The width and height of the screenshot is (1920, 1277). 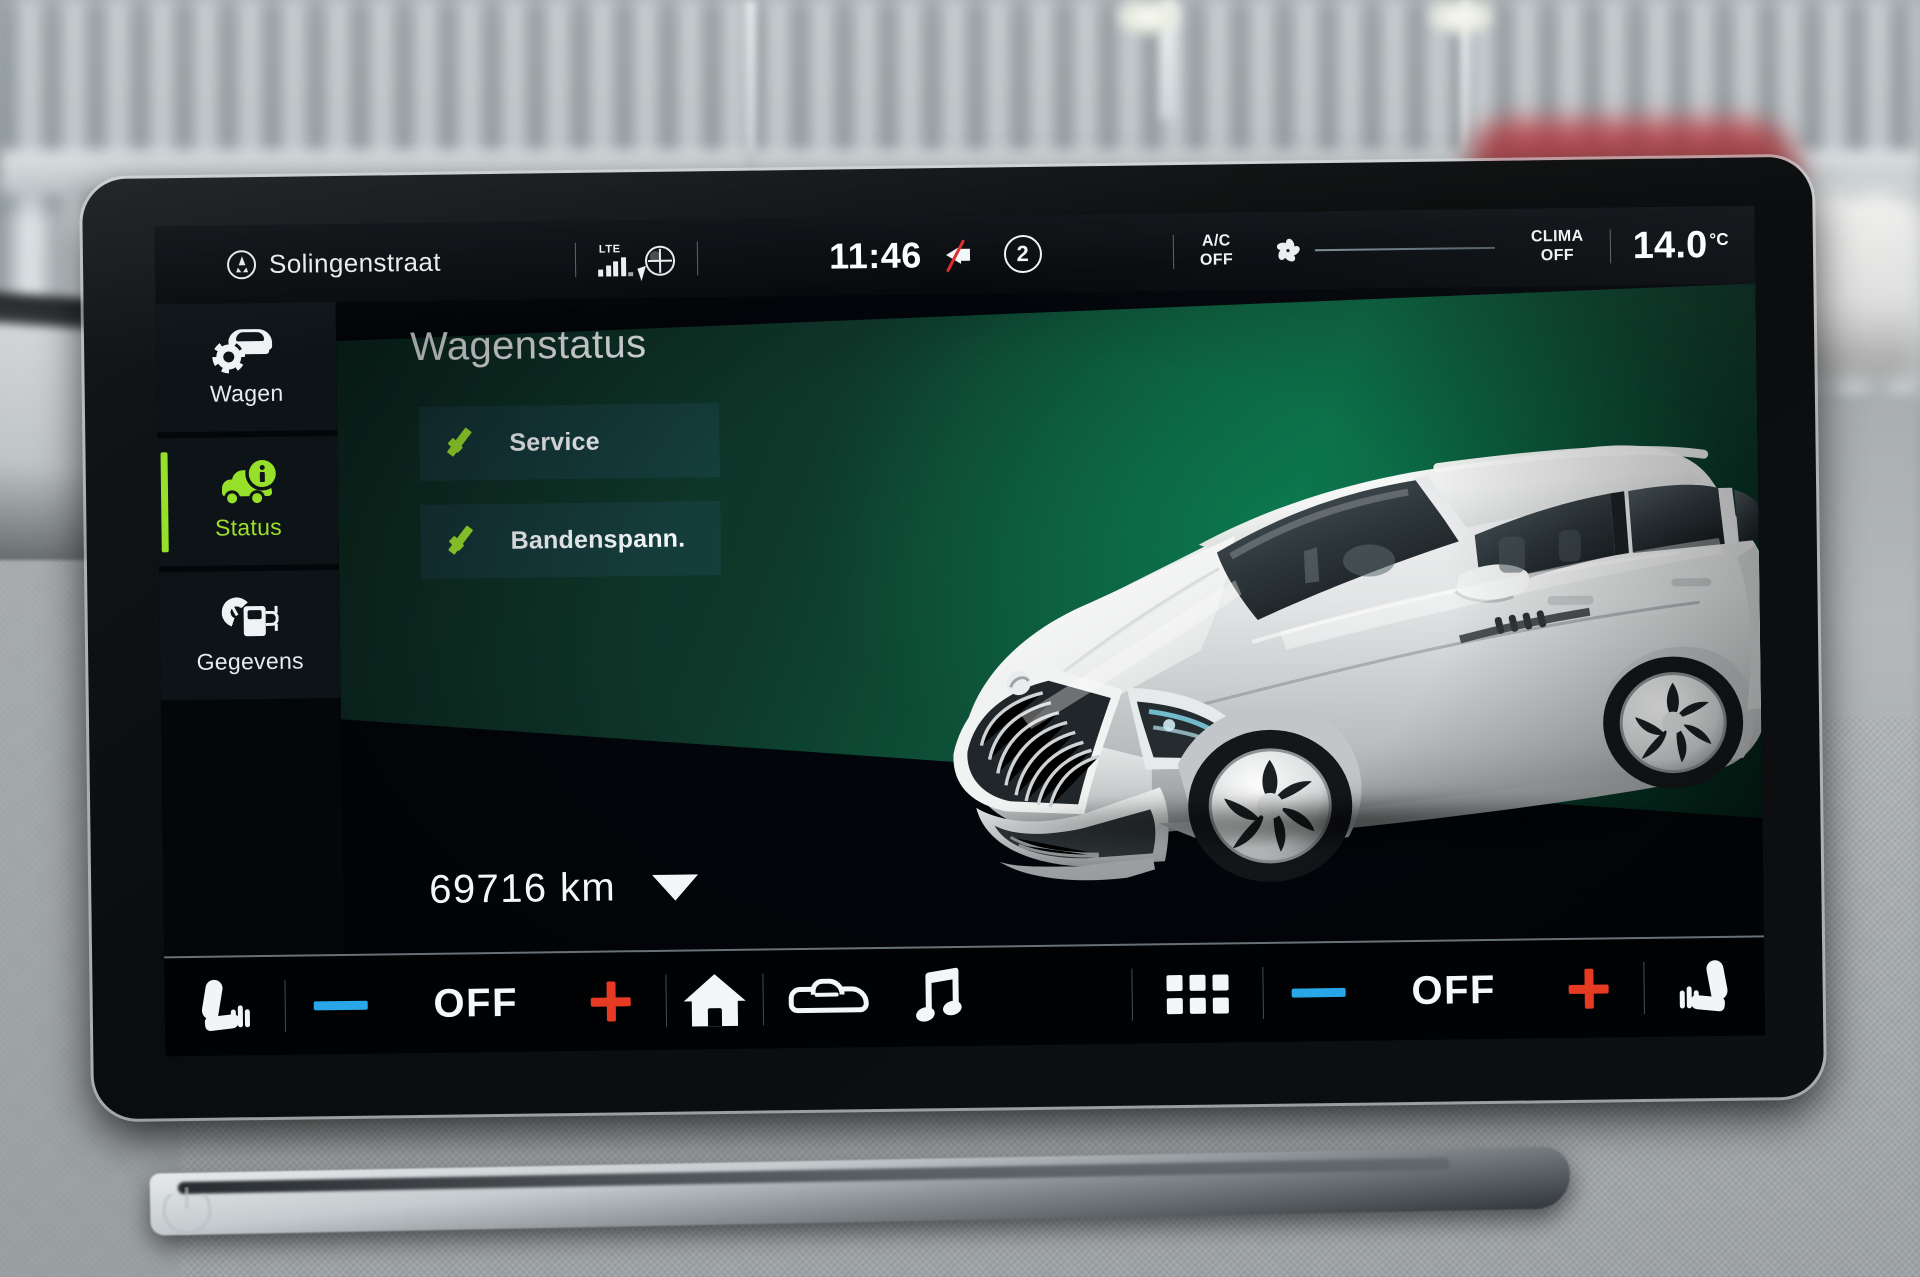 I want to click on sidebar-item-label: Gegevens, so click(x=250, y=661).